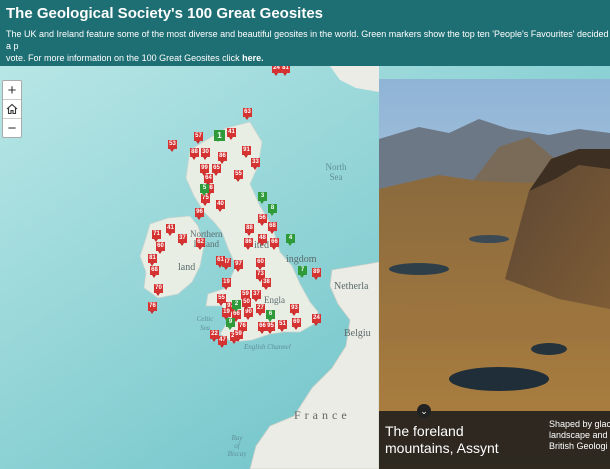  I want to click on england-label: Engla, so click(274, 300).